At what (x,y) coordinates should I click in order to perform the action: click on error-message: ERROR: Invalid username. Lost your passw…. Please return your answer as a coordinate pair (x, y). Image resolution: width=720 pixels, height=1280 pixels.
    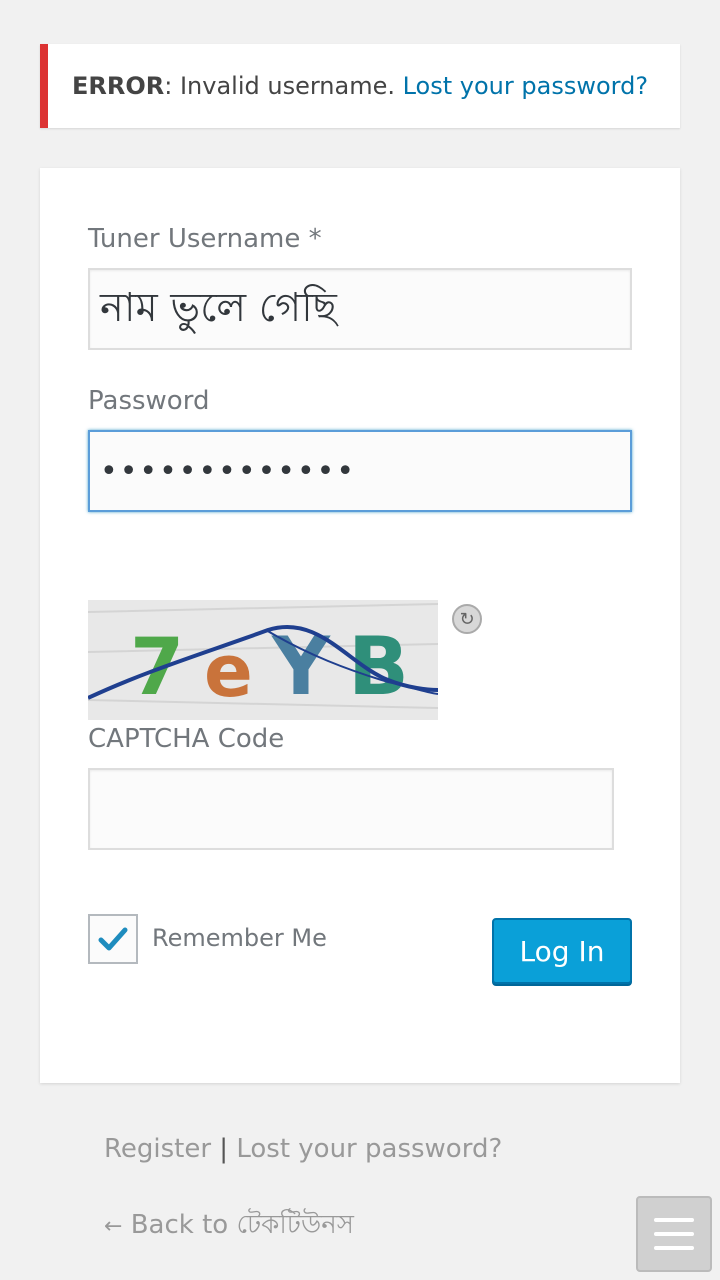
    Looking at the image, I should click on (360, 86).